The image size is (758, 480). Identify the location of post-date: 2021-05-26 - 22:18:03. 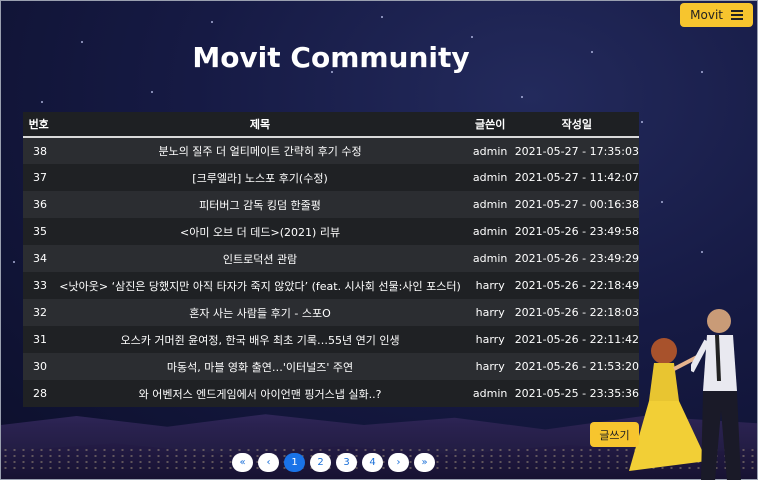
(576, 312).